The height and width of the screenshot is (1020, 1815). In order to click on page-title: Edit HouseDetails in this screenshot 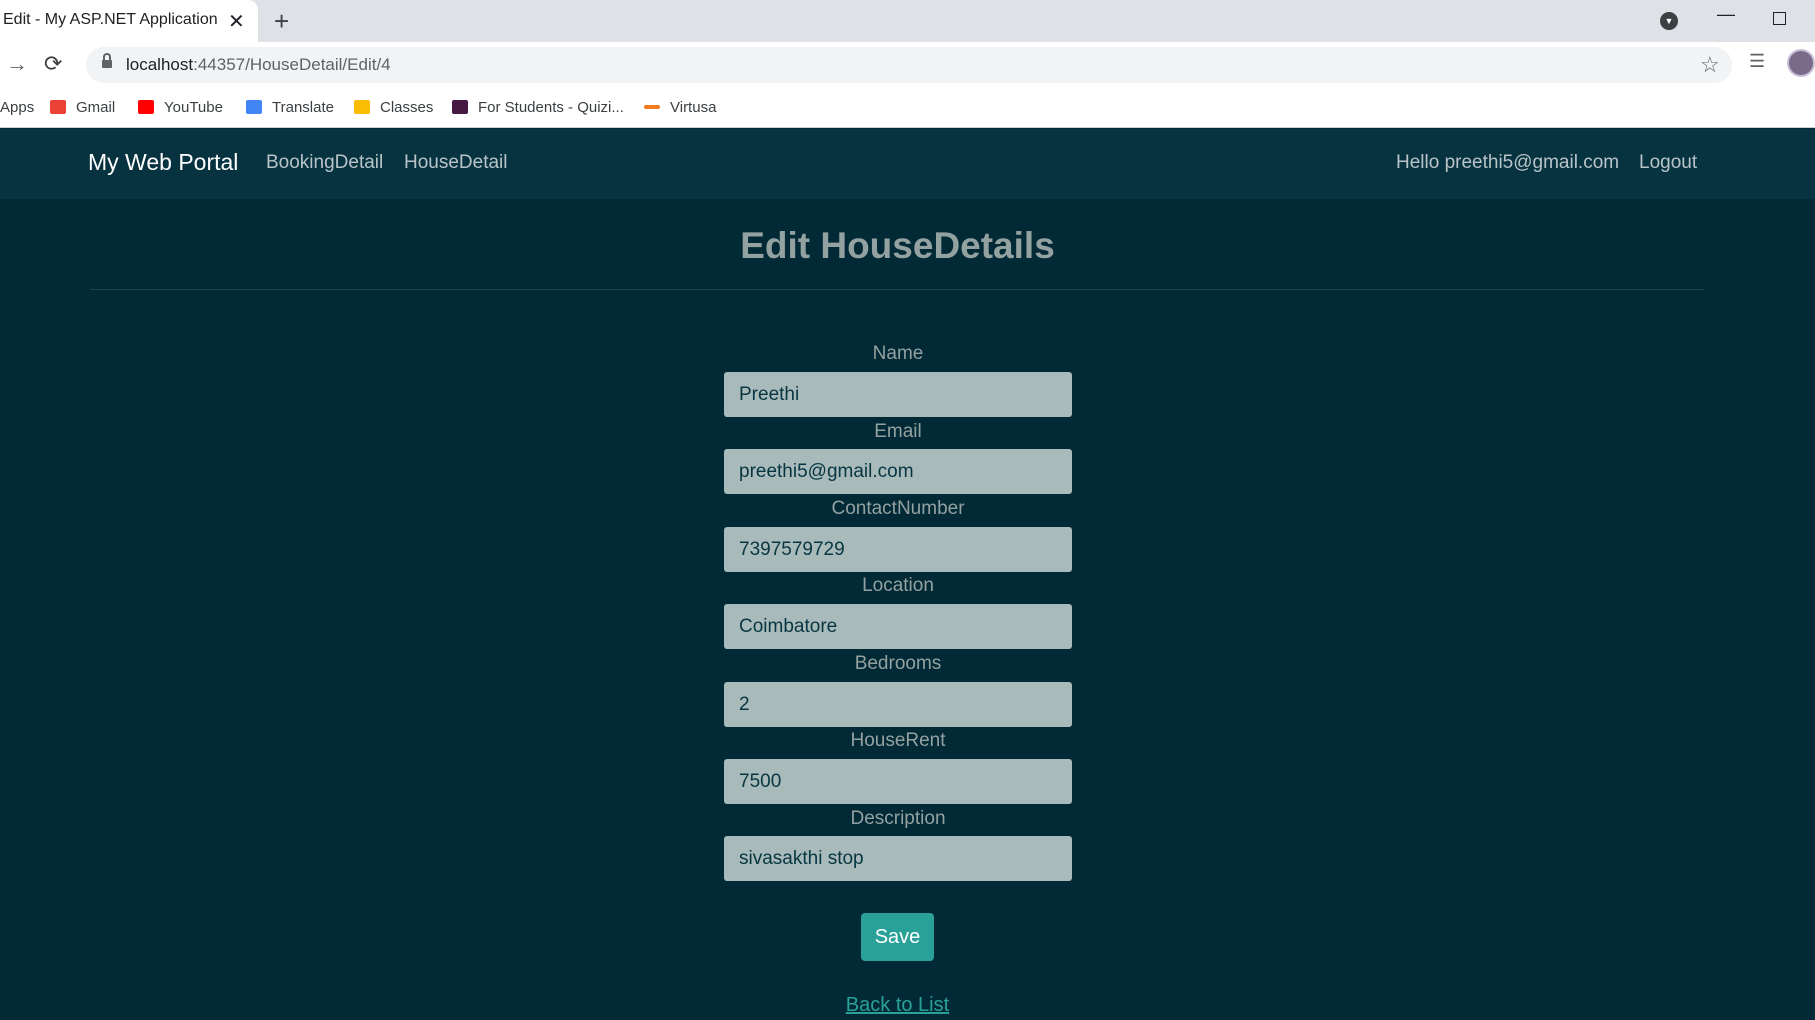, I will do `click(897, 245)`.